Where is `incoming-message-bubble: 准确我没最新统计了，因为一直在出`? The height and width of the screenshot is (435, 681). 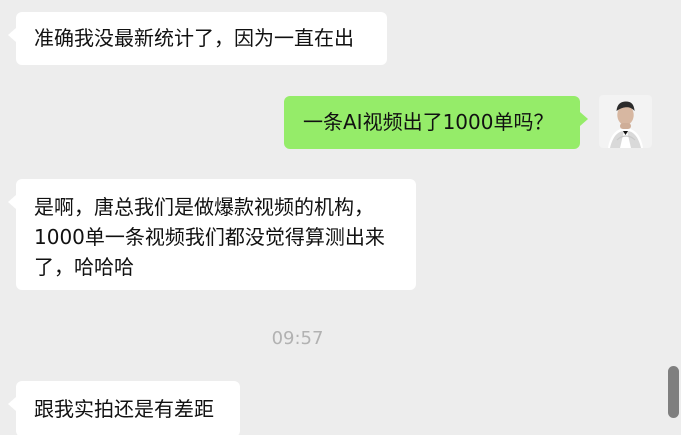
incoming-message-bubble: 准确我没最新统计了，因为一直在出 is located at coordinates (197, 38).